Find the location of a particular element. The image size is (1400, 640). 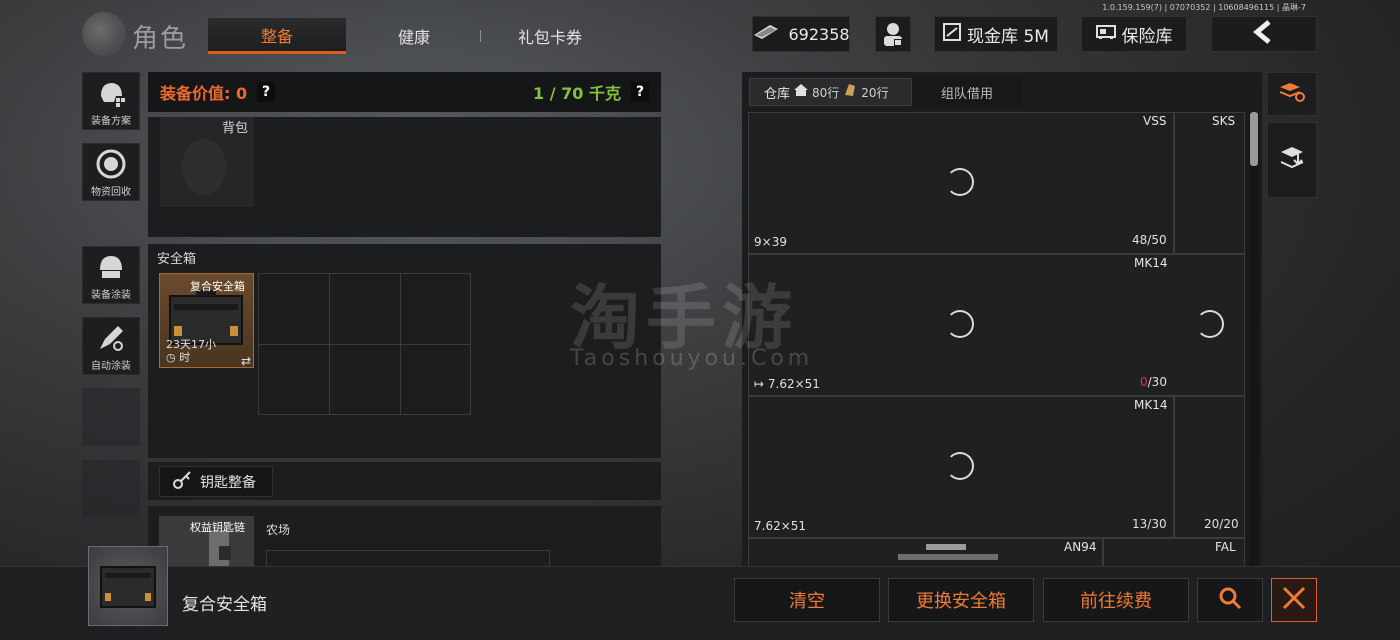

scrollbar-thumb is located at coordinates (1254, 139).